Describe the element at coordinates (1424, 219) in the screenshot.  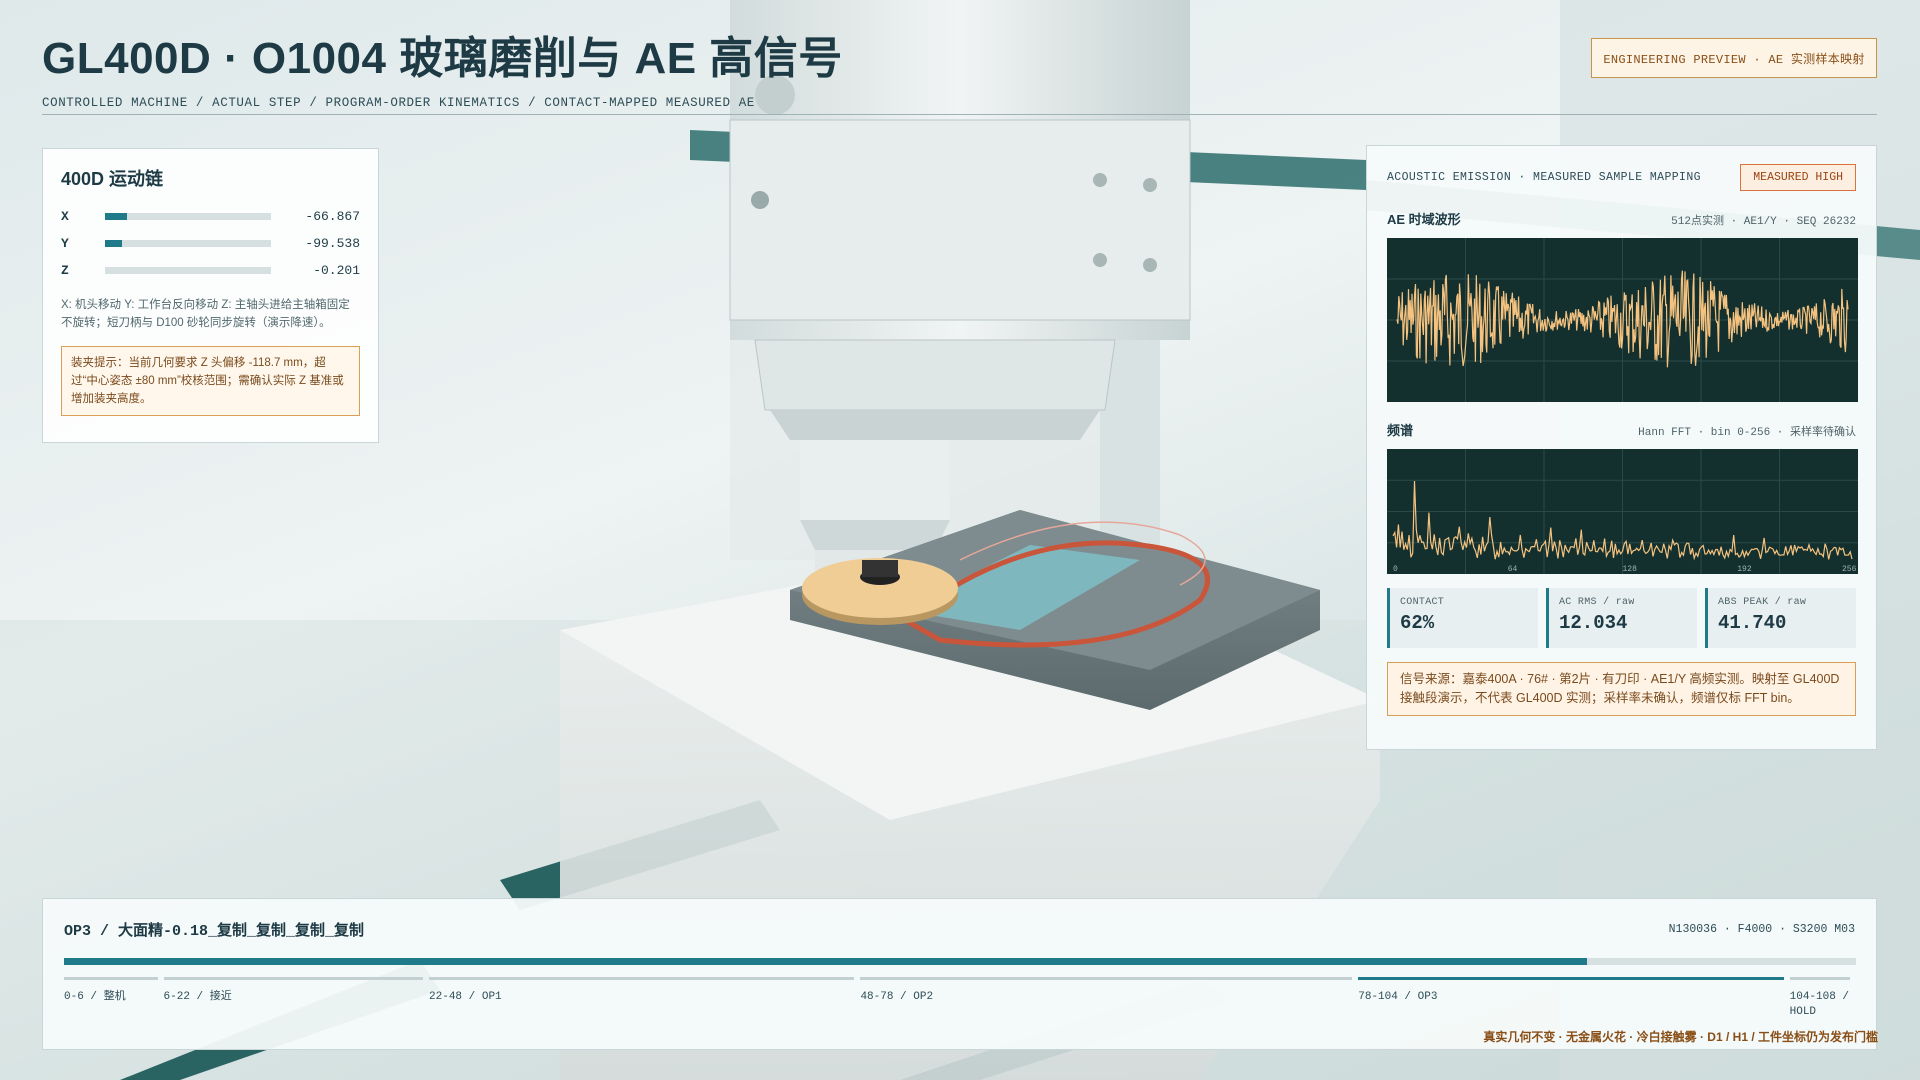
I see `waveform-title: AE 时域波形` at that location.